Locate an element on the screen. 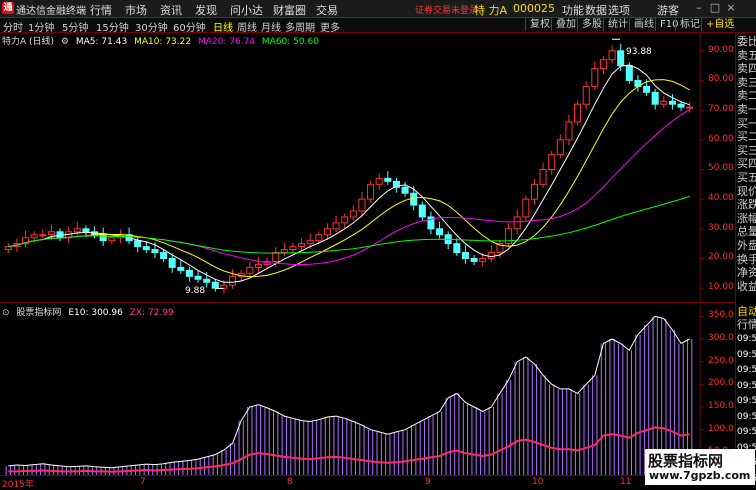 The width and height of the screenshot is (756, 490). legend-ma20: MA20: 76.74 is located at coordinates (226, 42).